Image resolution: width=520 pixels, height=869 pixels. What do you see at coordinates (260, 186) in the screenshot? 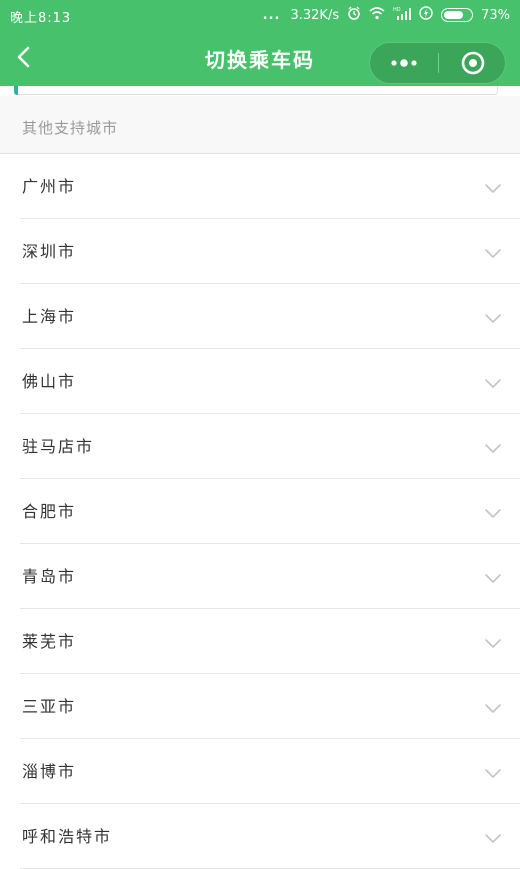
I see `city-list-item: 广州市` at bounding box center [260, 186].